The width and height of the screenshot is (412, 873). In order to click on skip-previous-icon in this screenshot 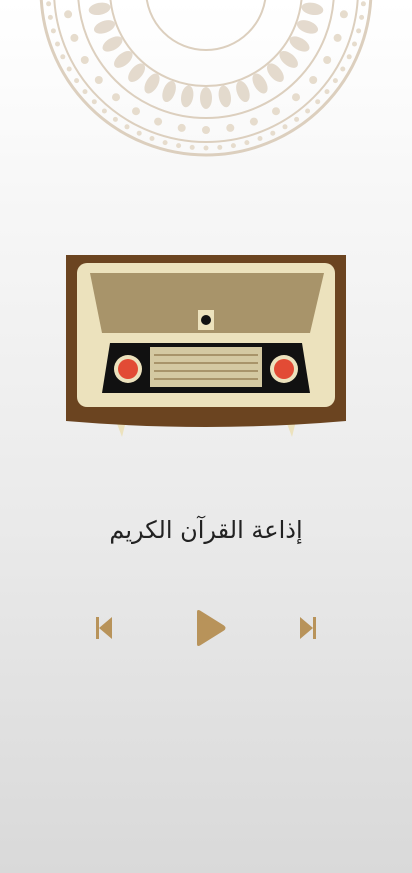, I will do `click(104, 628)`.